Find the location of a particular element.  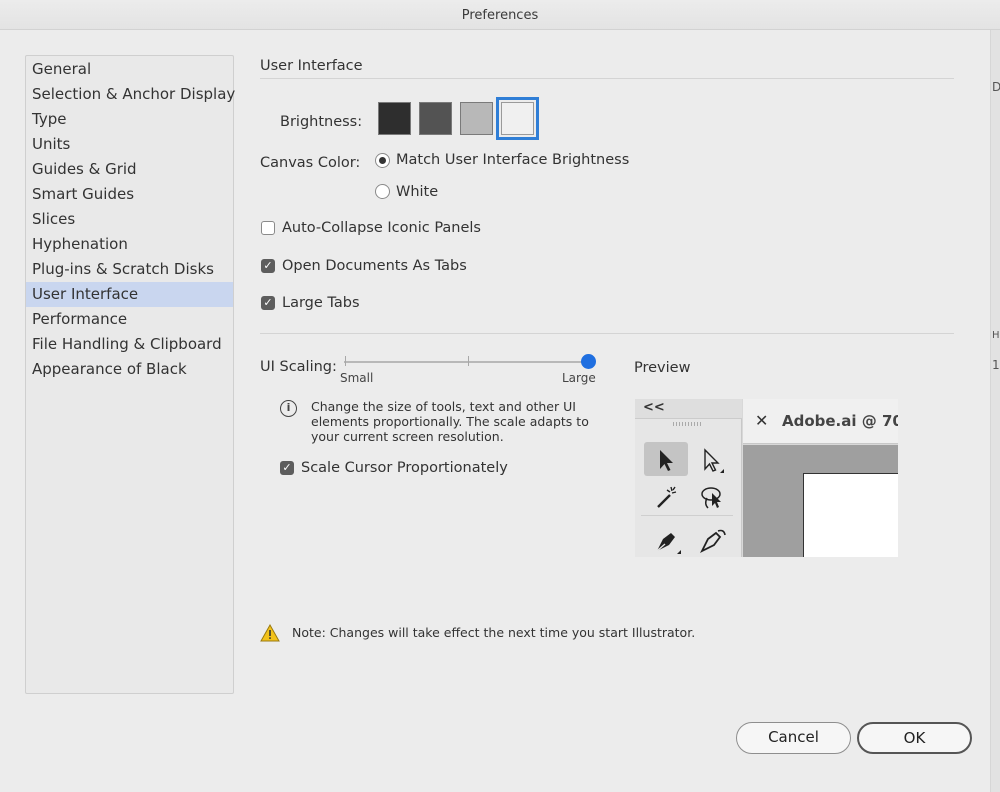

selection-tool-icon is located at coordinates (666, 459).